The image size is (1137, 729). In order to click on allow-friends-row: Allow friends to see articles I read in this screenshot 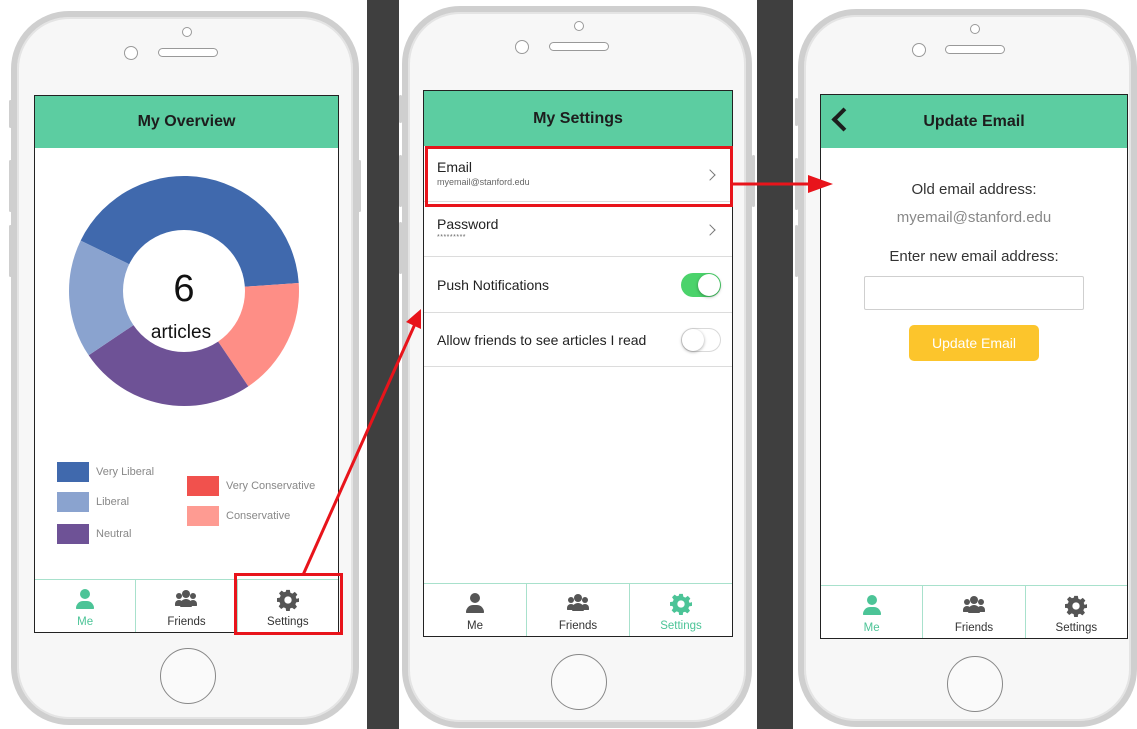, I will do `click(578, 340)`.